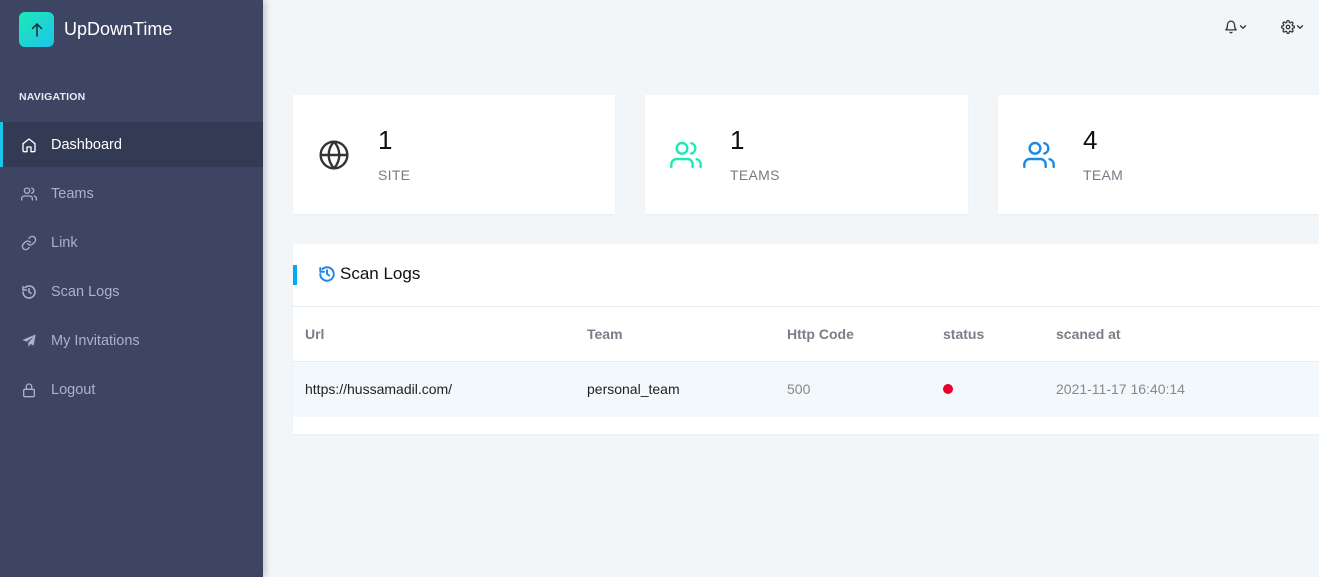 Image resolution: width=1319 pixels, height=577 pixels. I want to click on stat-label: SITE, so click(394, 175).